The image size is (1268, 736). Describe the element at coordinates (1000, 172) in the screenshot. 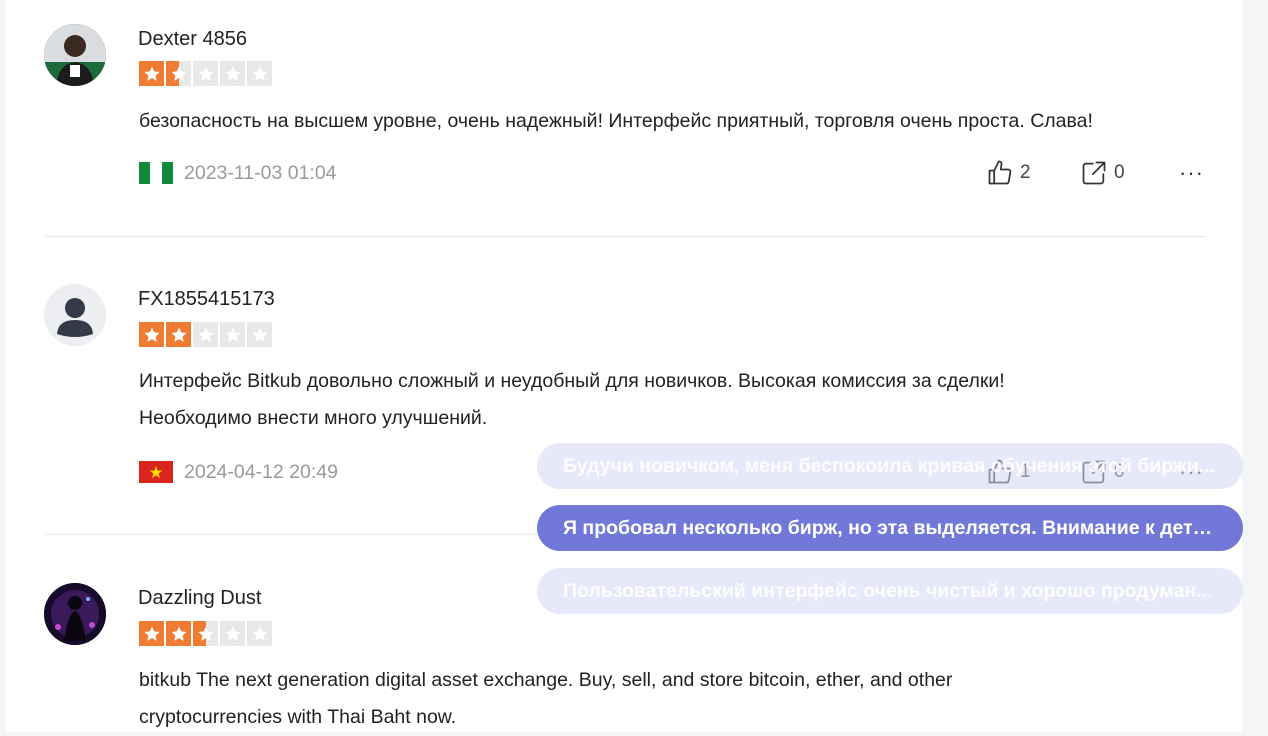

I see `thumbs-up-icon` at that location.